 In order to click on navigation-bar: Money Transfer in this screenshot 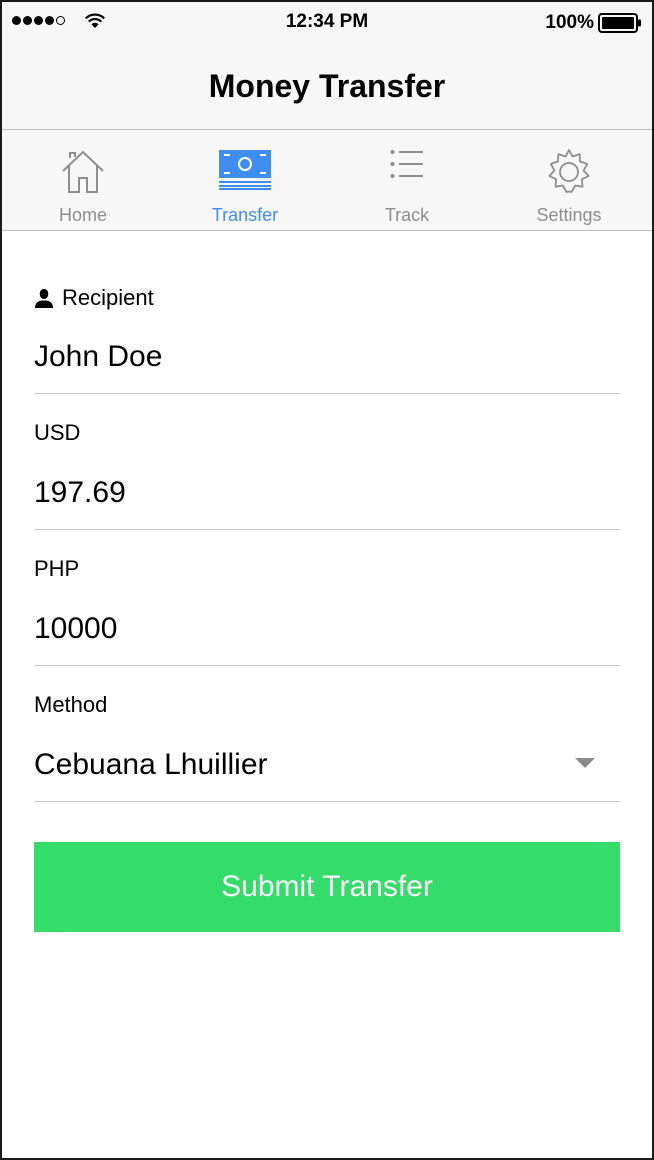, I will do `click(327, 86)`.